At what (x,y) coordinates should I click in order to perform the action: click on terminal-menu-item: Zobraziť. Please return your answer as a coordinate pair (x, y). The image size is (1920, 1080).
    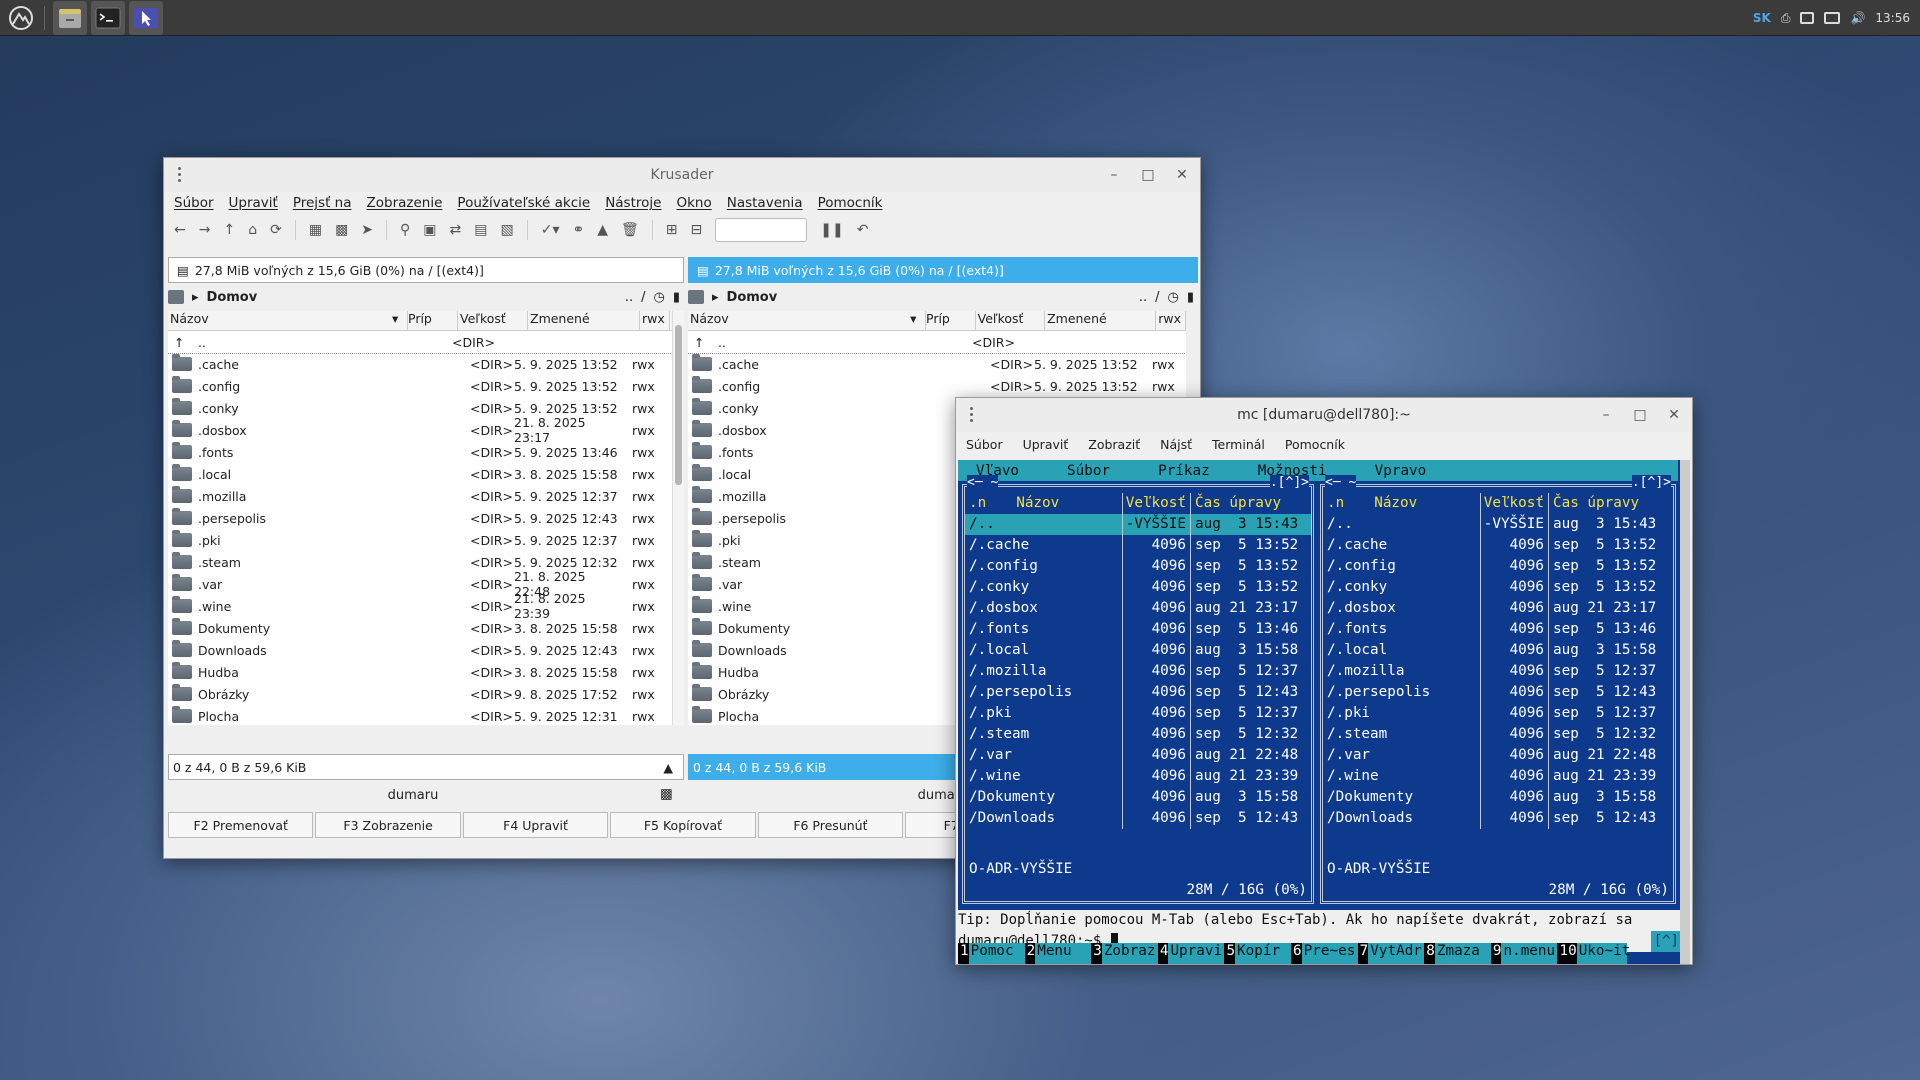
    Looking at the image, I should click on (1114, 444).